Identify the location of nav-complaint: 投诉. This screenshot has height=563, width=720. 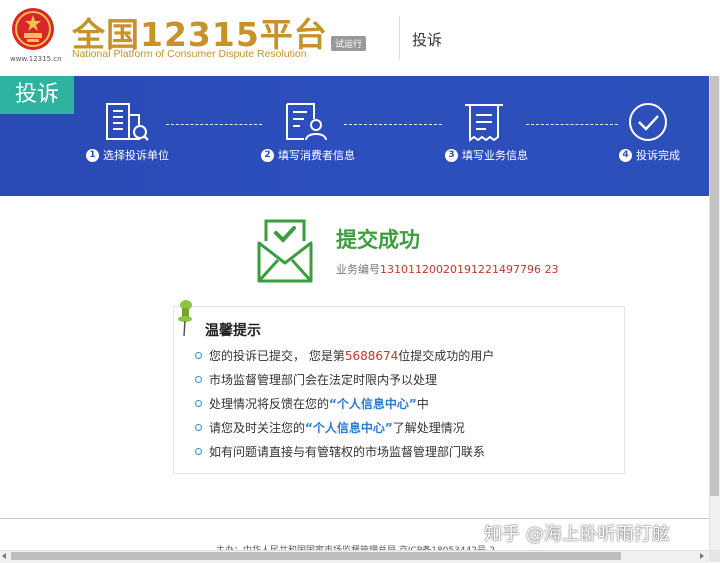
(427, 39).